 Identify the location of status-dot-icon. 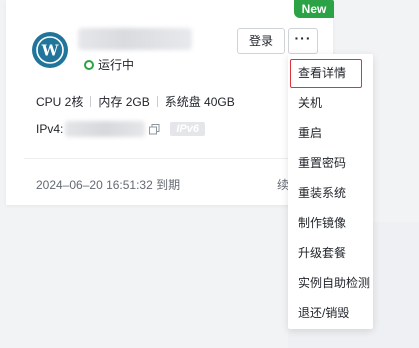
(89, 64).